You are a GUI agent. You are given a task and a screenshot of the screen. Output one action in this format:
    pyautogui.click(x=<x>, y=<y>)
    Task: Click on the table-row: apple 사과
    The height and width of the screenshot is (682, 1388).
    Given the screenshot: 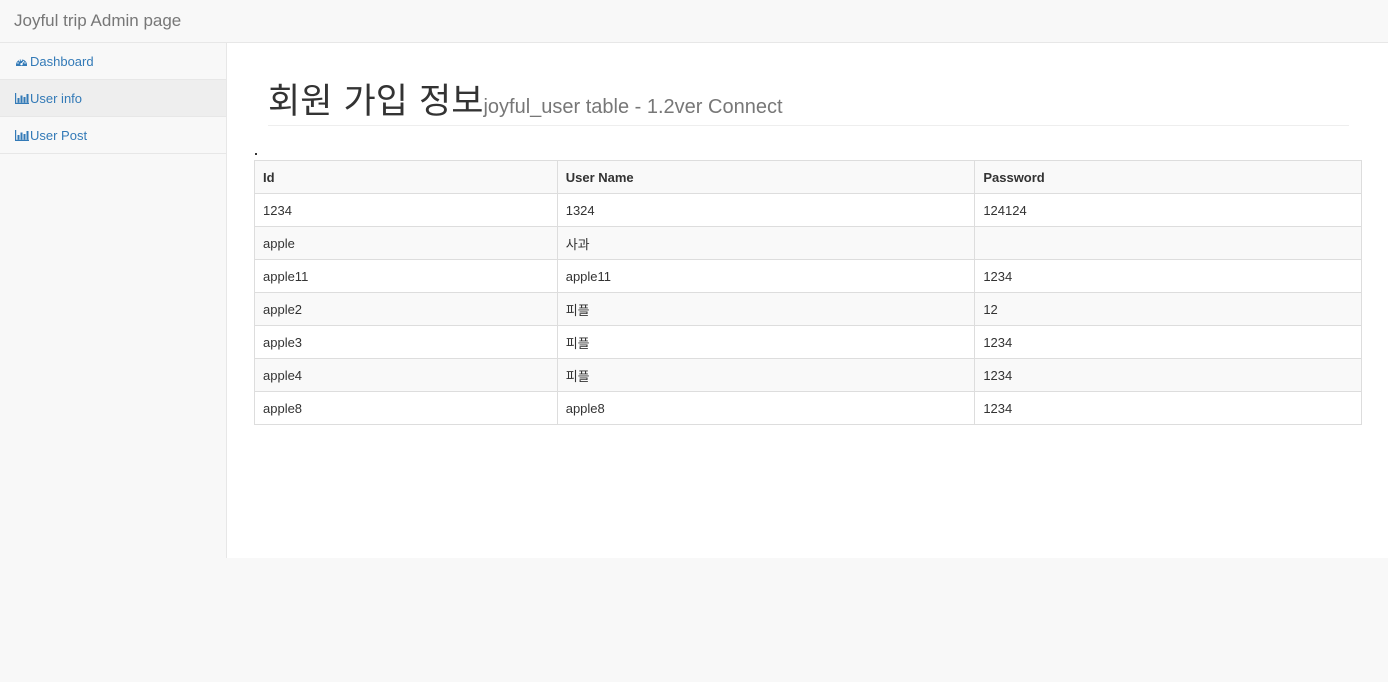 What is the action you would take?
    pyautogui.click(x=808, y=243)
    